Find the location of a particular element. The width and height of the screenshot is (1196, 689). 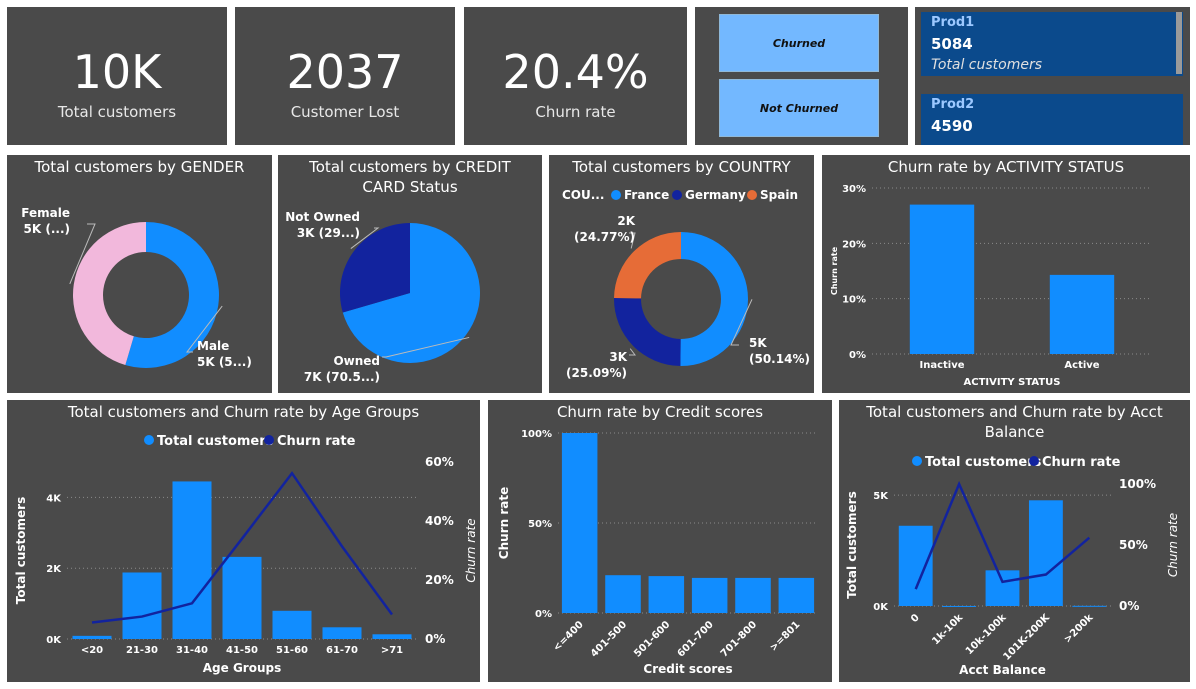

x-tick-label: 41-50 is located at coordinates (242, 650).